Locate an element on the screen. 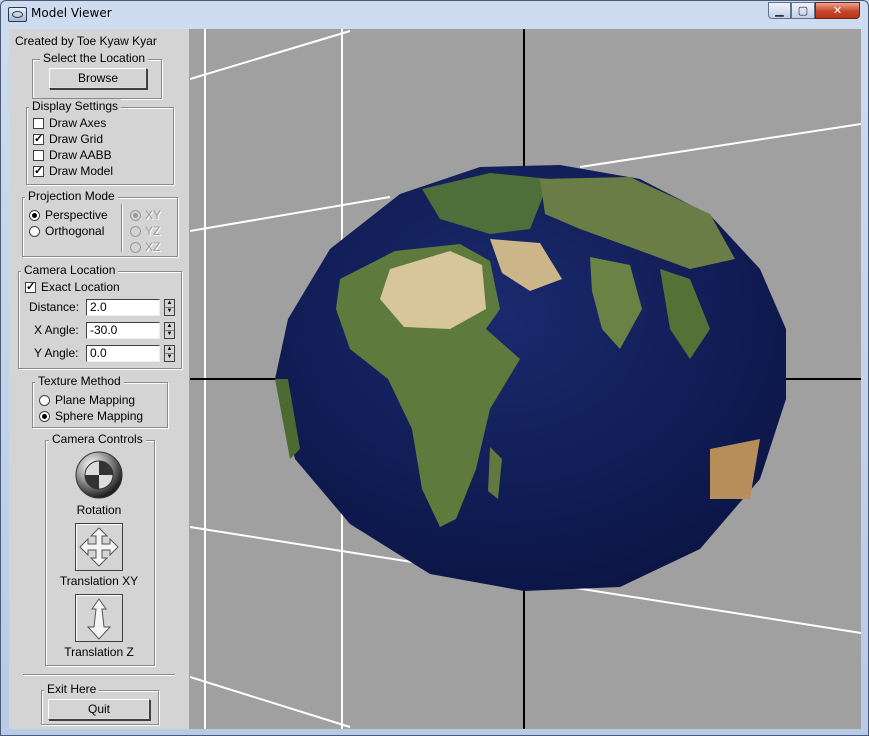 Image resolution: width=869 pixels, height=736 pixels. draw-aabb-checkbox is located at coordinates (38, 155).